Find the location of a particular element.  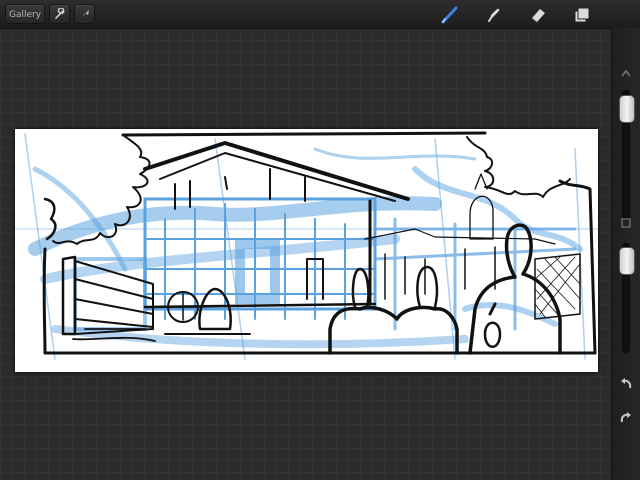

right-sidebar is located at coordinates (625, 254).